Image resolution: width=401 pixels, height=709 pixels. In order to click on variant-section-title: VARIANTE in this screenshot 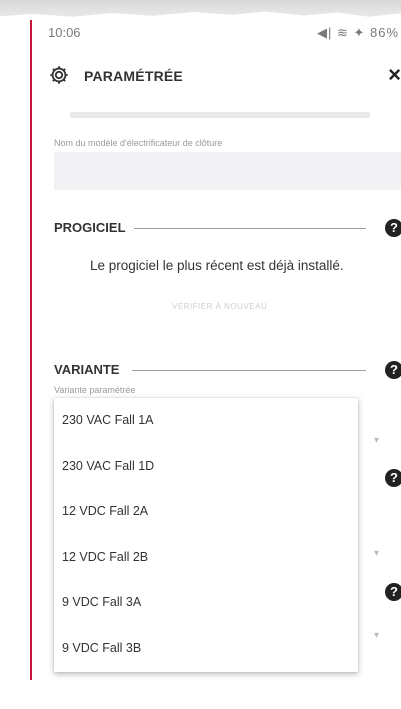, I will do `click(87, 369)`.